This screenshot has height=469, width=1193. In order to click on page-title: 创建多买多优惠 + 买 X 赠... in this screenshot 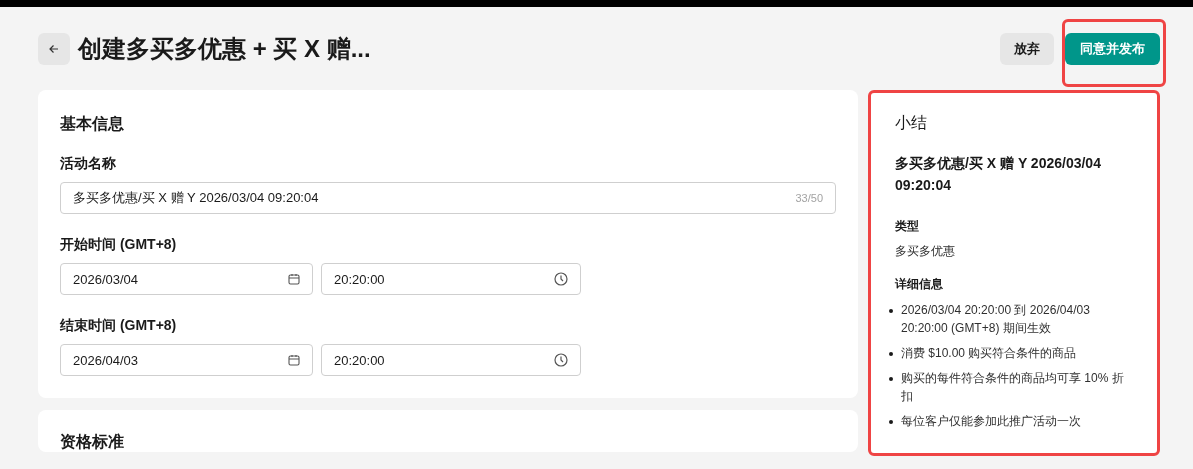, I will do `click(225, 49)`.